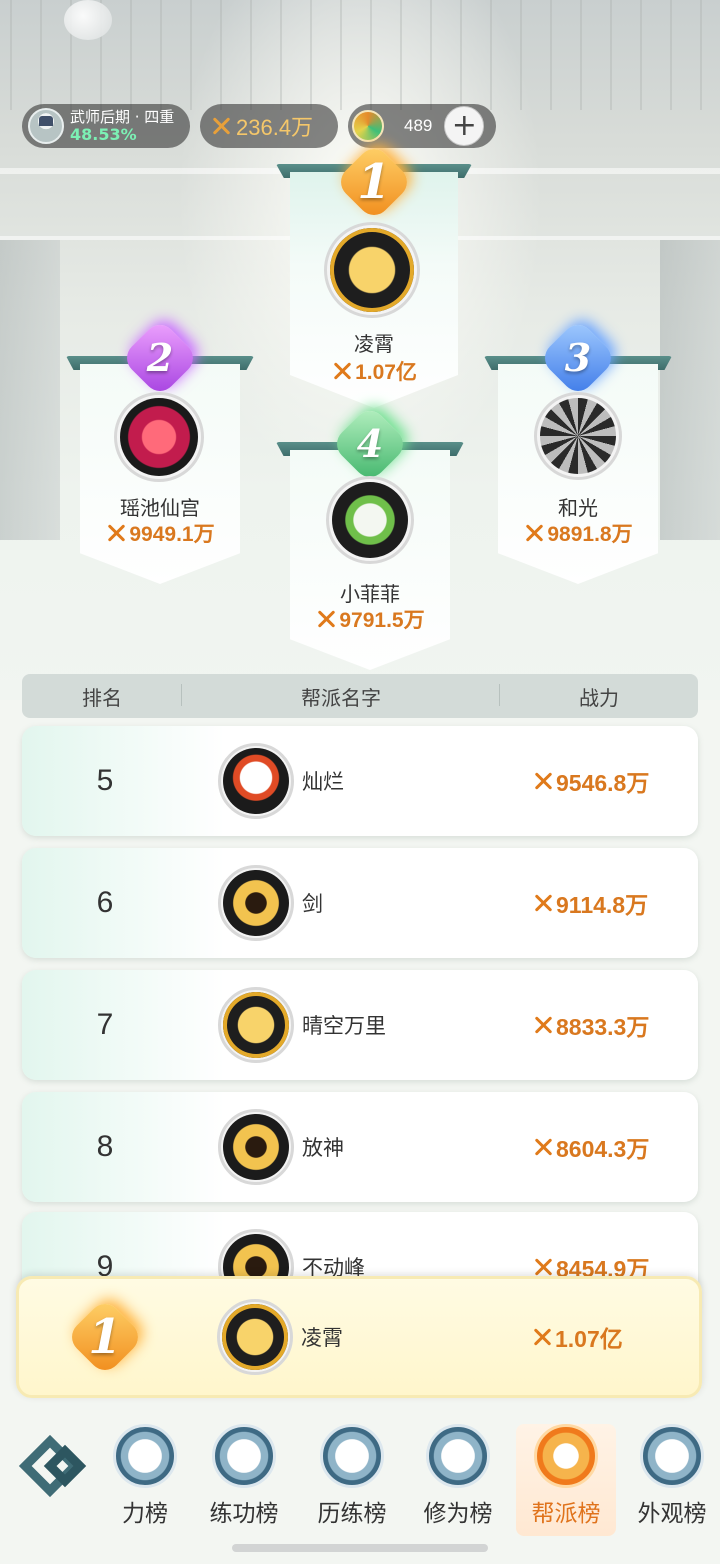 The width and height of the screenshot is (720, 1564). I want to click on horse-emblem-icon, so click(256, 781).